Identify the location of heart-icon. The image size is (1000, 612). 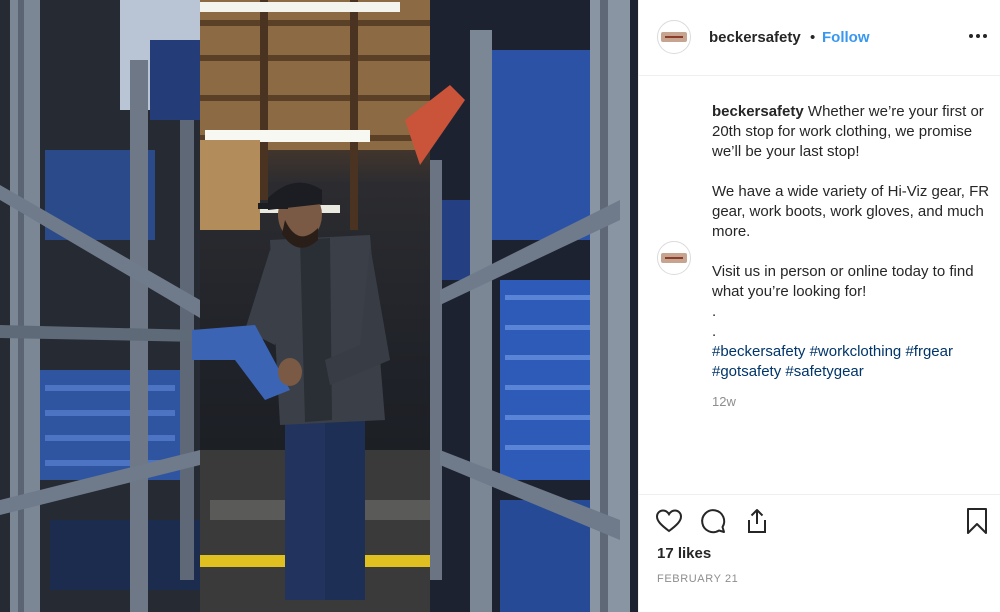
(669, 521).